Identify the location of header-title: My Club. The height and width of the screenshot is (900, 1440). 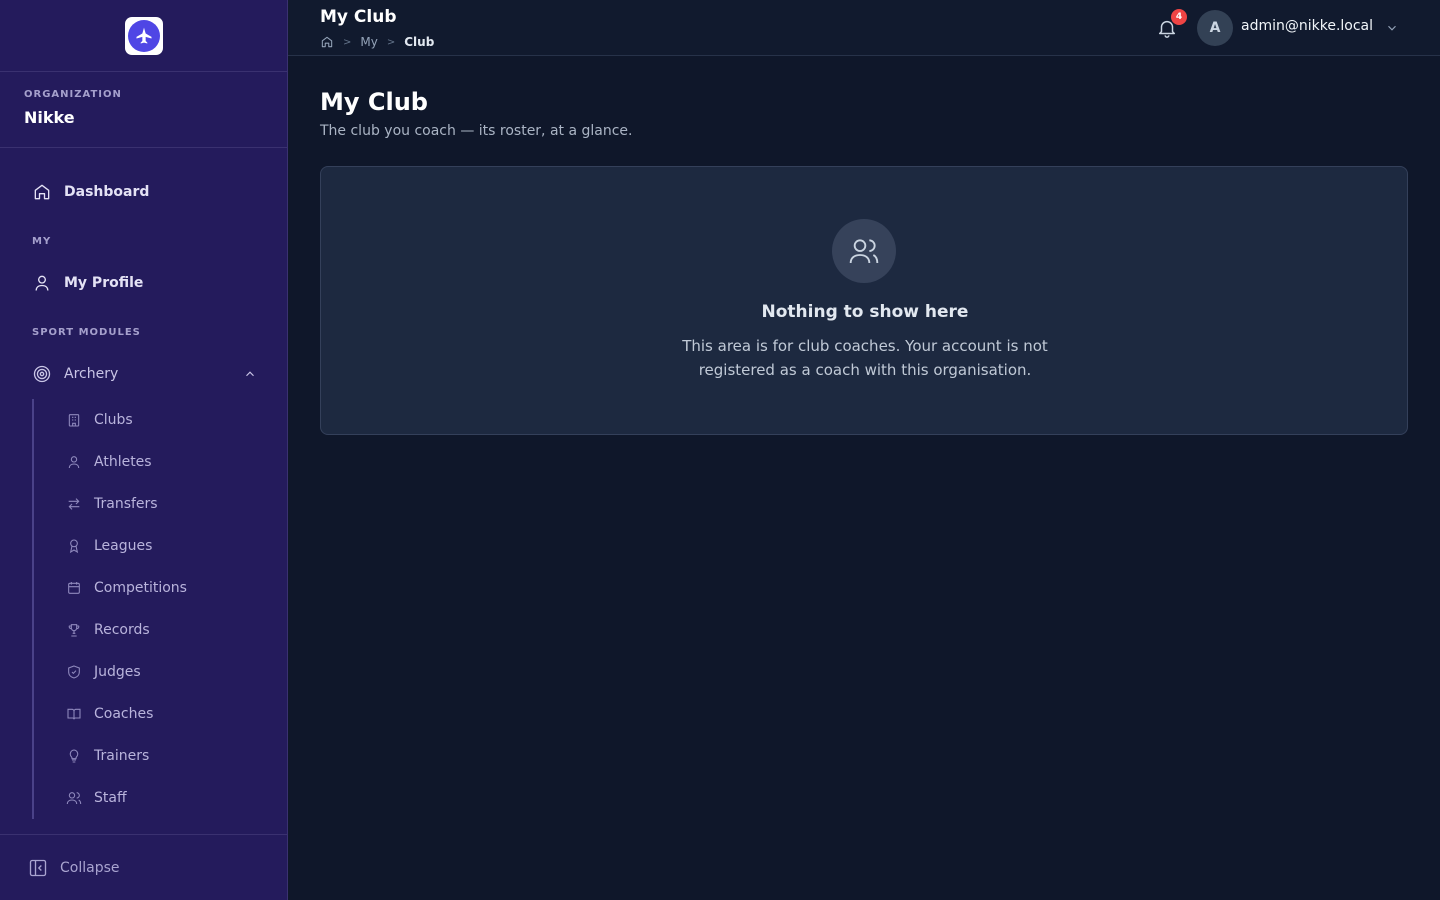
(358, 17).